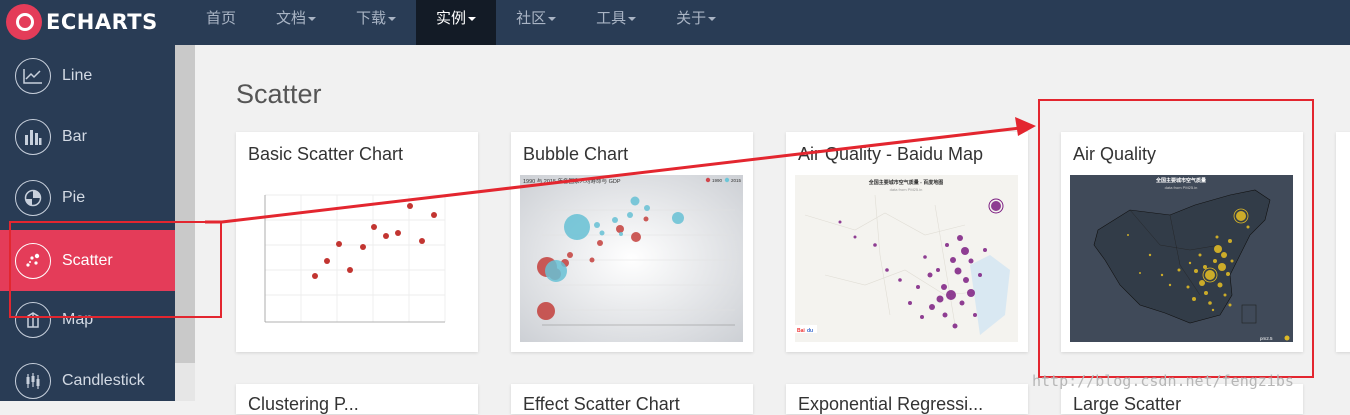 This screenshot has height=415, width=1350. Describe the element at coordinates (1163, 381) in the screenshot. I see `watermark: http://blog.csdn.net/fengzibs` at that location.